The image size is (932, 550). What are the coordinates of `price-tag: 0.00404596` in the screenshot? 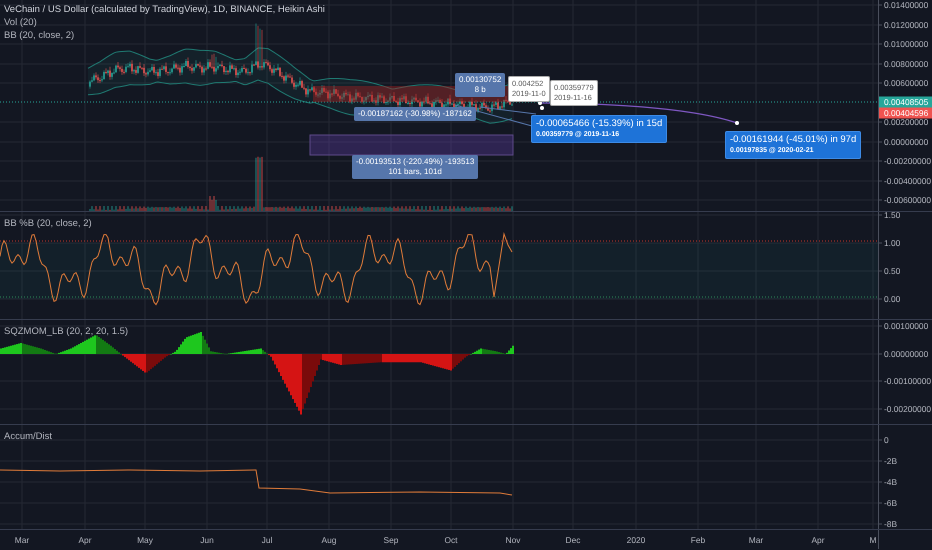 It's located at (905, 113).